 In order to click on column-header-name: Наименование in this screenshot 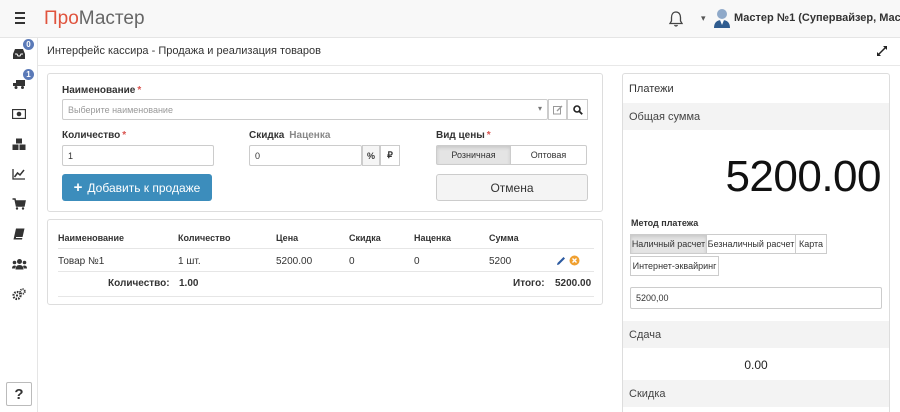, I will do `click(91, 238)`.